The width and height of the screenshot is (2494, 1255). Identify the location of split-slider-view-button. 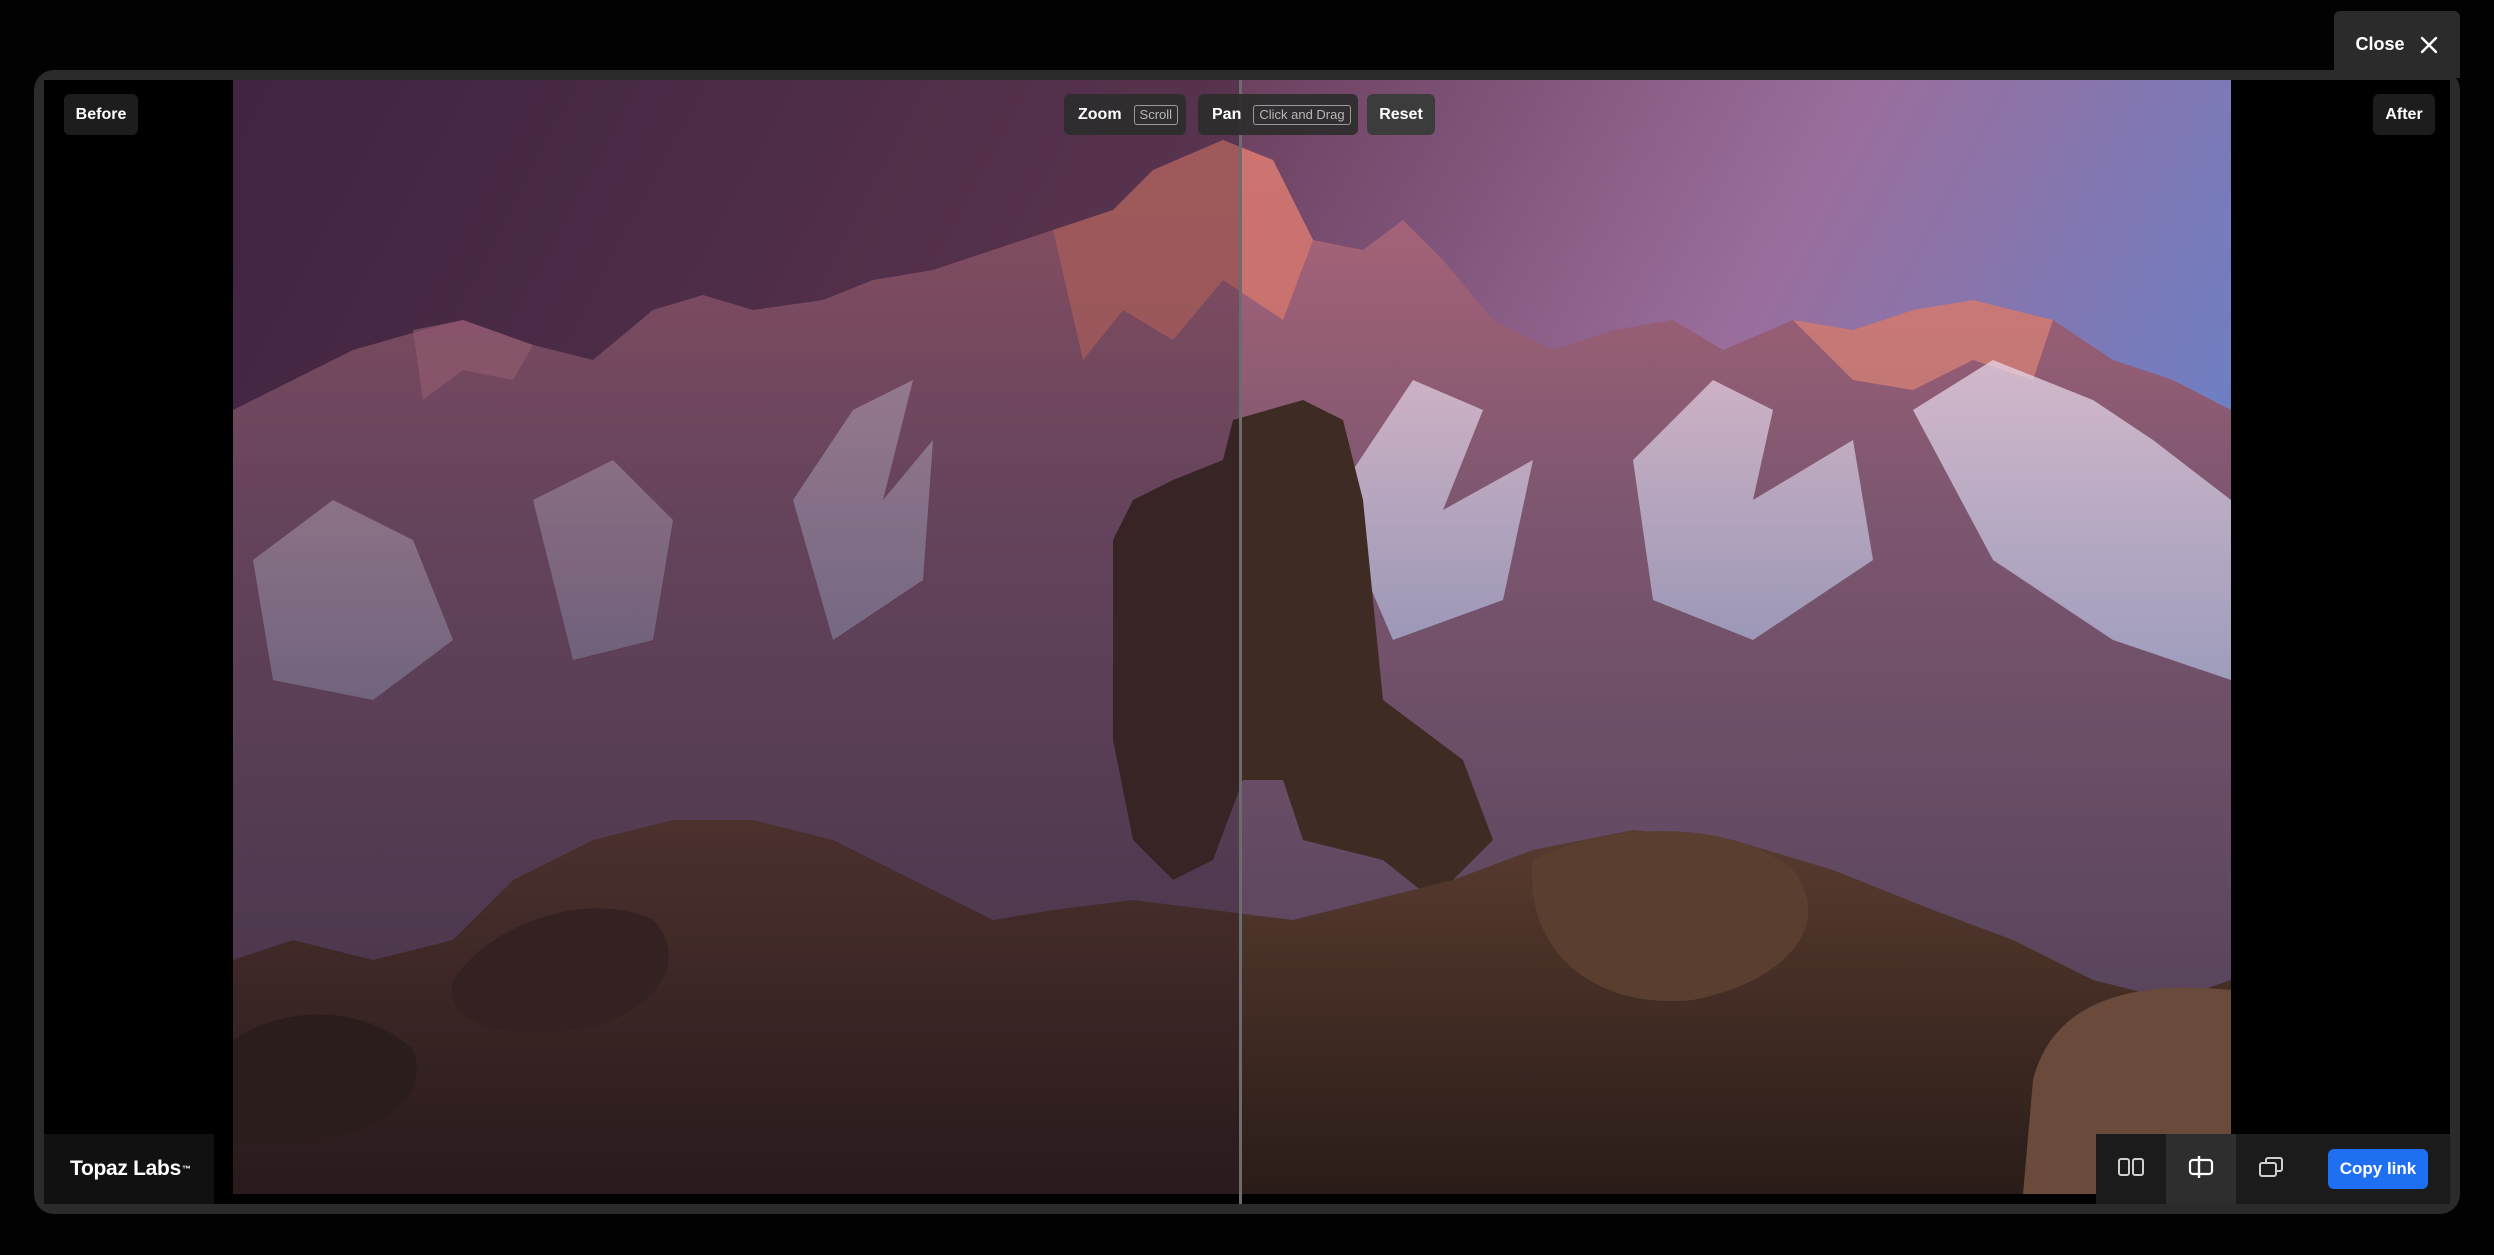
(2201, 1169).